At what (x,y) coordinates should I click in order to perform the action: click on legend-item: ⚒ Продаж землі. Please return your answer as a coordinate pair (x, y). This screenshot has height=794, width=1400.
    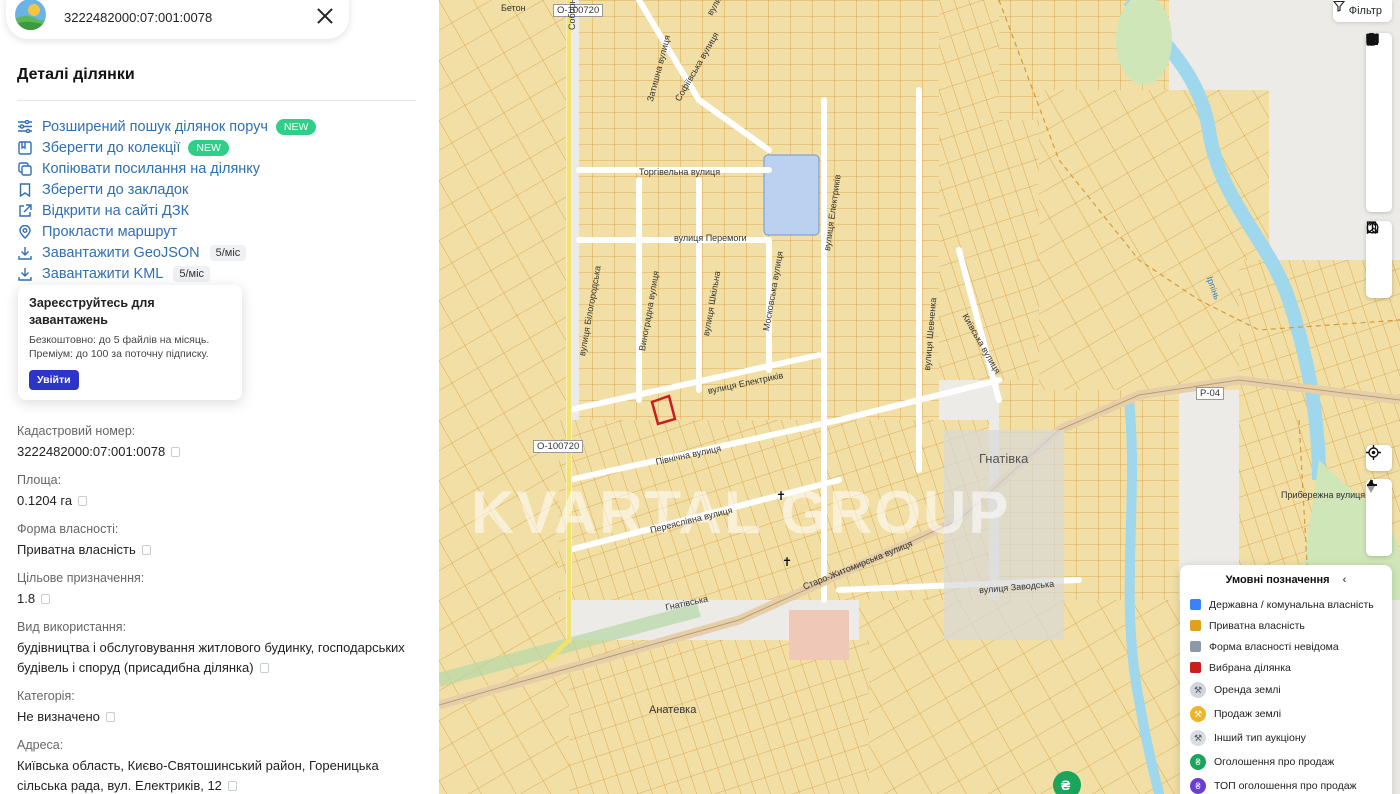
    Looking at the image, I should click on (1286, 714).